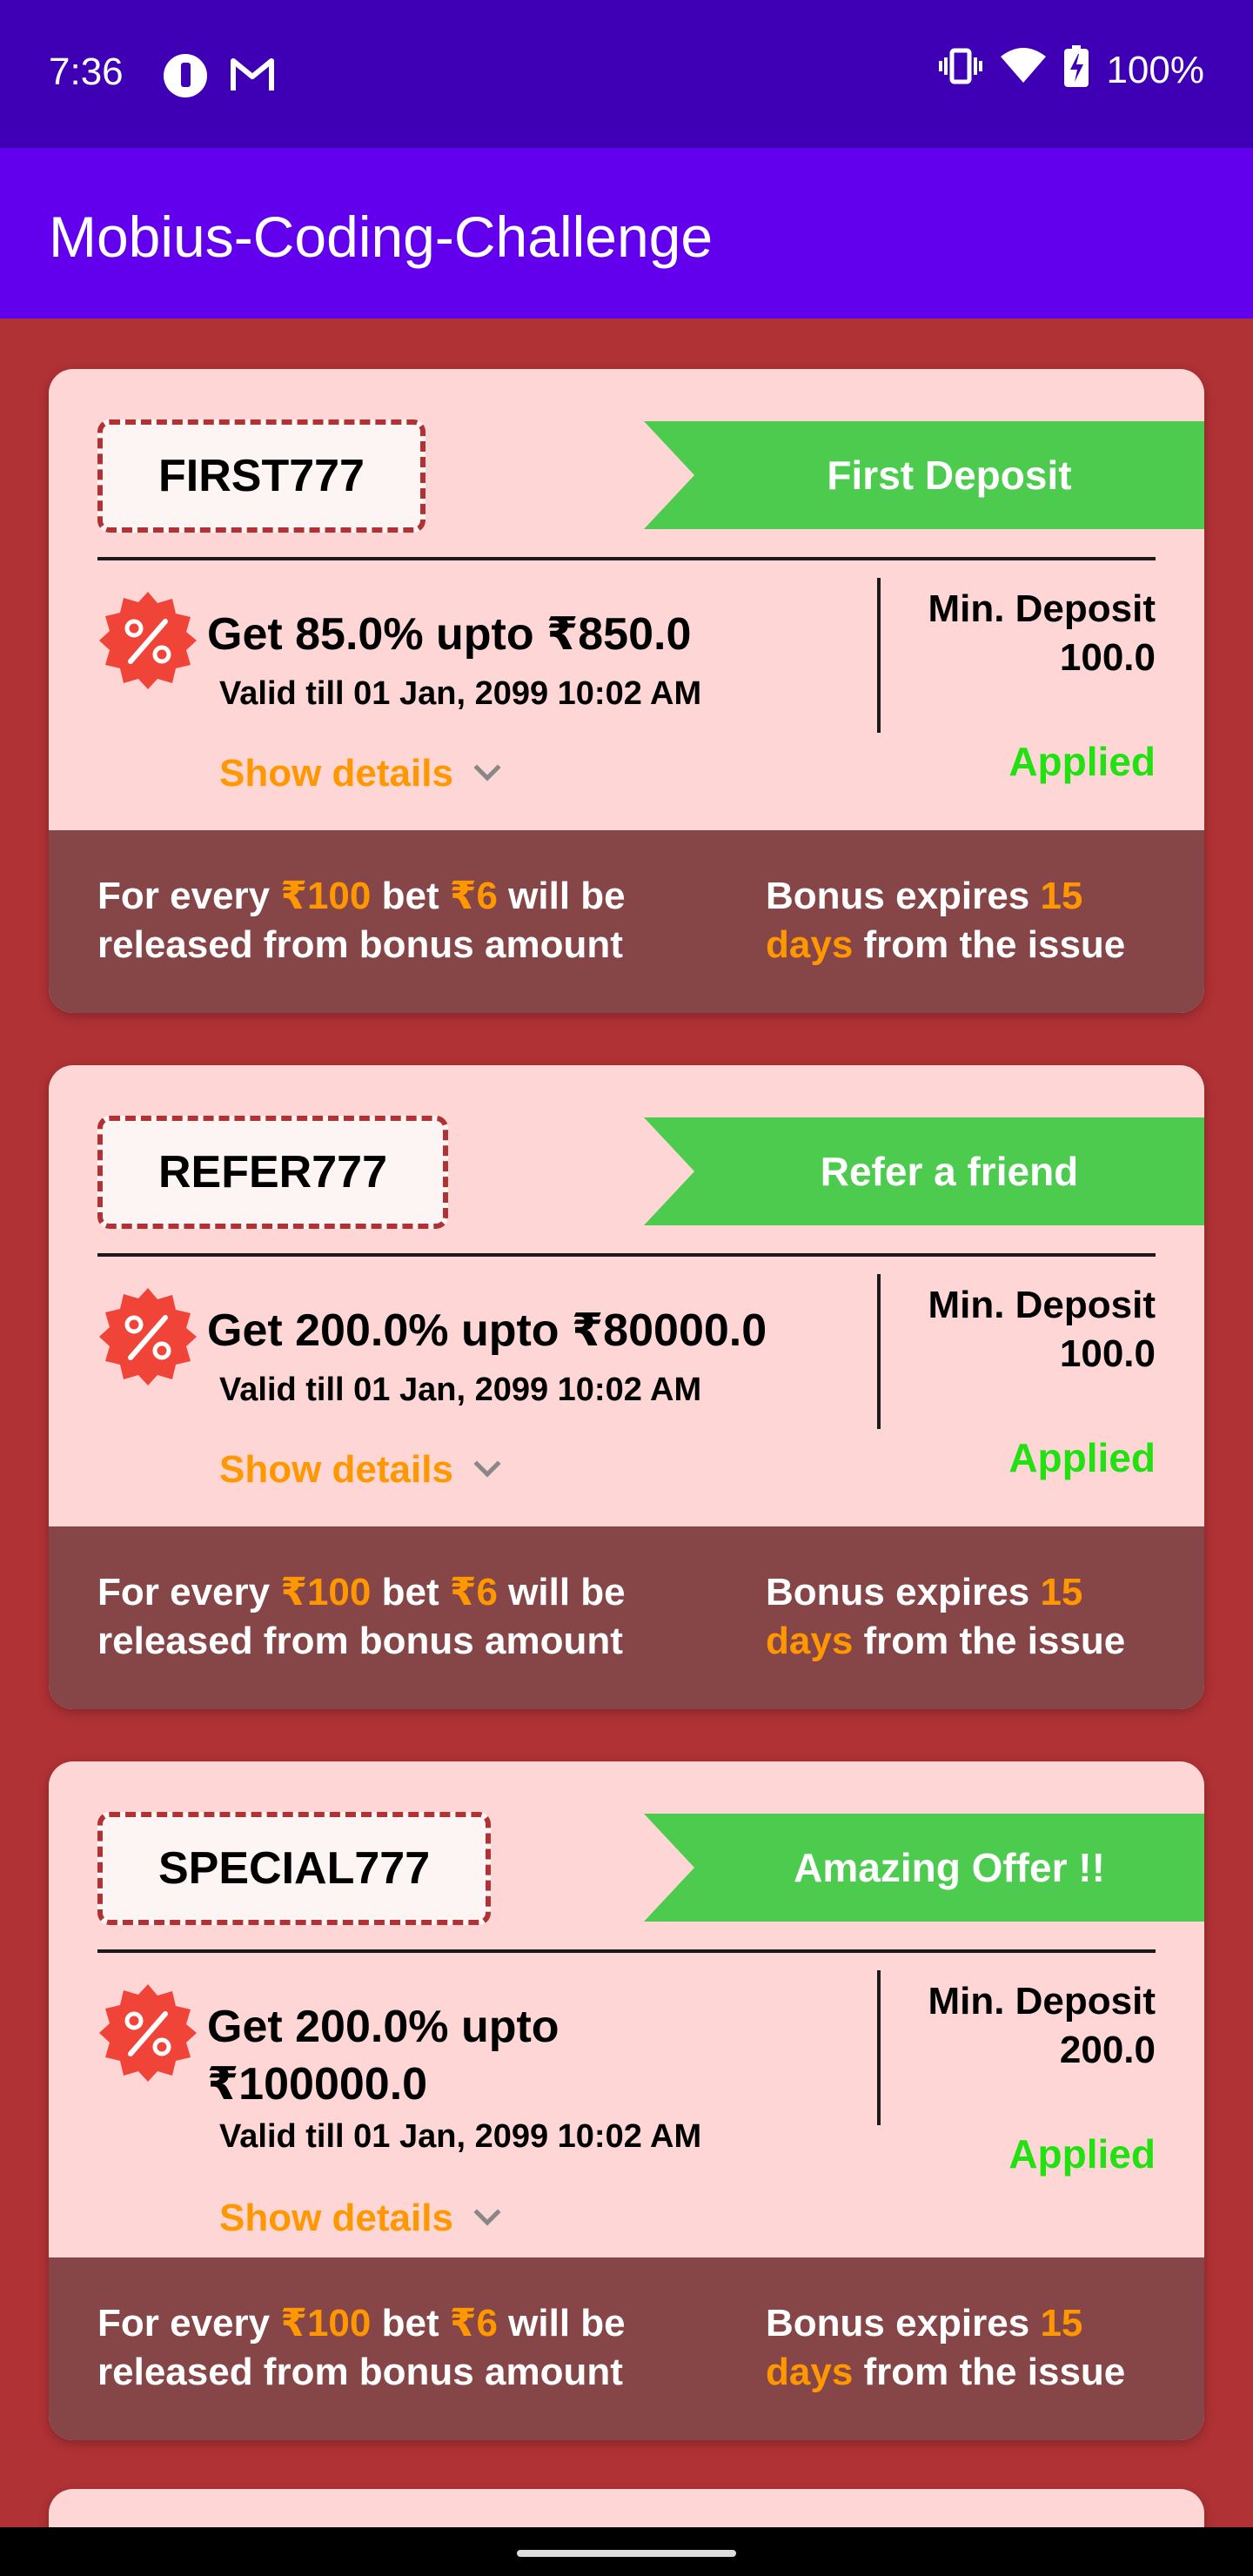  Describe the element at coordinates (961, 71) in the screenshot. I see `vibrate-icon` at that location.